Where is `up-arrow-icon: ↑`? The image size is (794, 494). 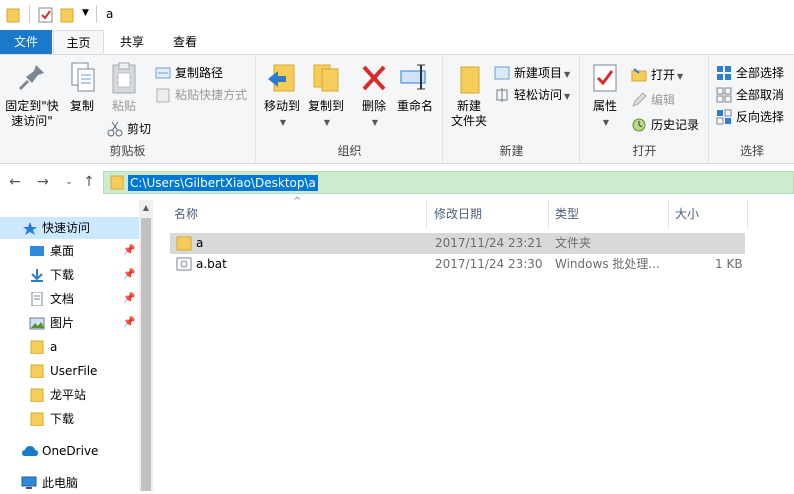 up-arrow-icon: ↑ is located at coordinates (89, 182).